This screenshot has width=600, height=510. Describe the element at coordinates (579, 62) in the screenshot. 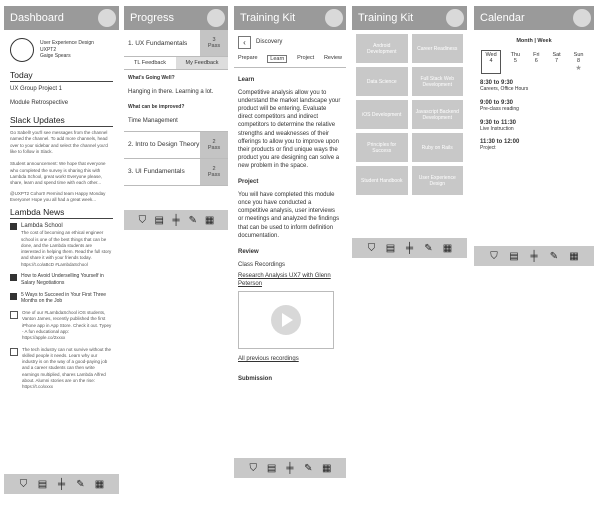

I see `day-cell: Sun 8 ★` at that location.